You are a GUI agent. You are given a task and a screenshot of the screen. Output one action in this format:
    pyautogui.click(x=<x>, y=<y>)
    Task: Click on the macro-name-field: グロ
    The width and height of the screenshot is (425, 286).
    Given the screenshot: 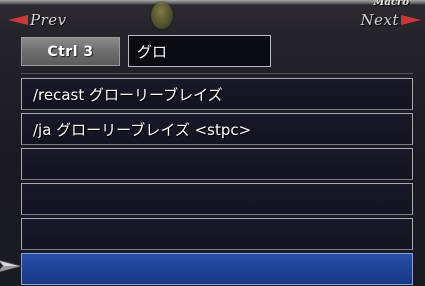 What is the action you would take?
    pyautogui.click(x=199, y=51)
    